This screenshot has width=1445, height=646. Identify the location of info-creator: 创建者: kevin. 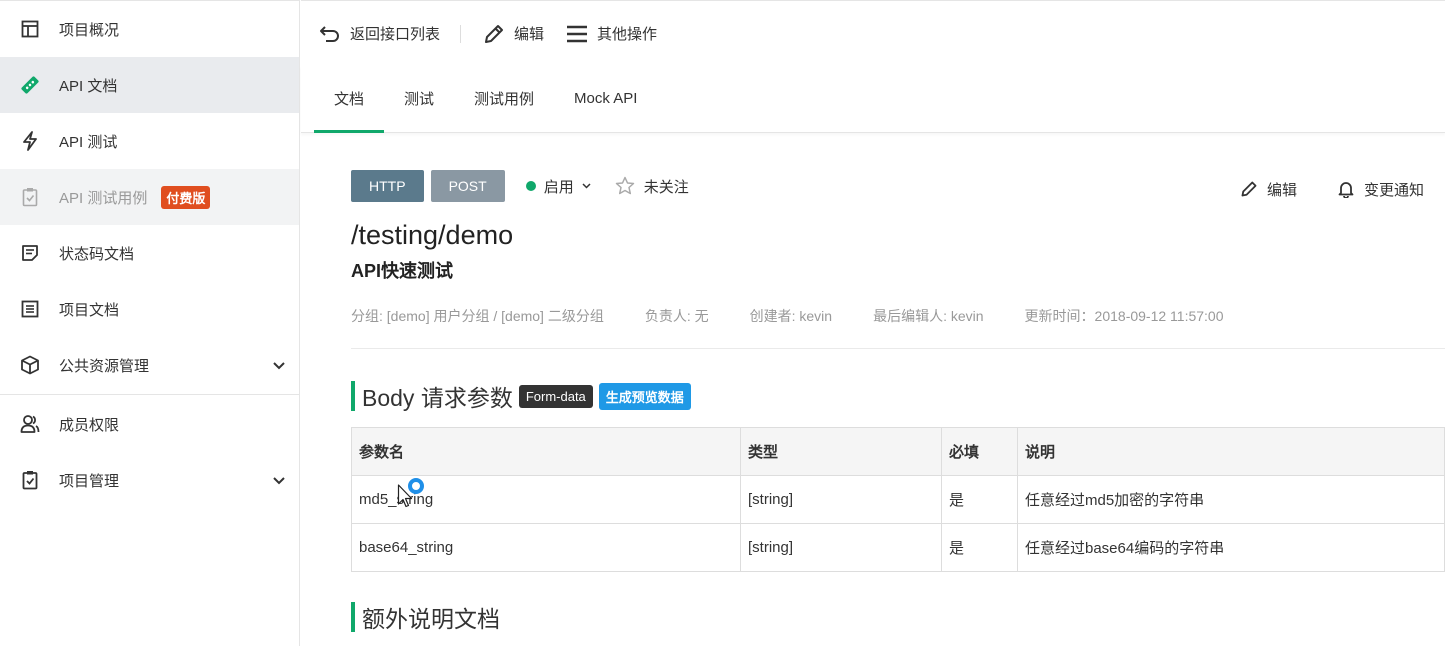
(791, 316).